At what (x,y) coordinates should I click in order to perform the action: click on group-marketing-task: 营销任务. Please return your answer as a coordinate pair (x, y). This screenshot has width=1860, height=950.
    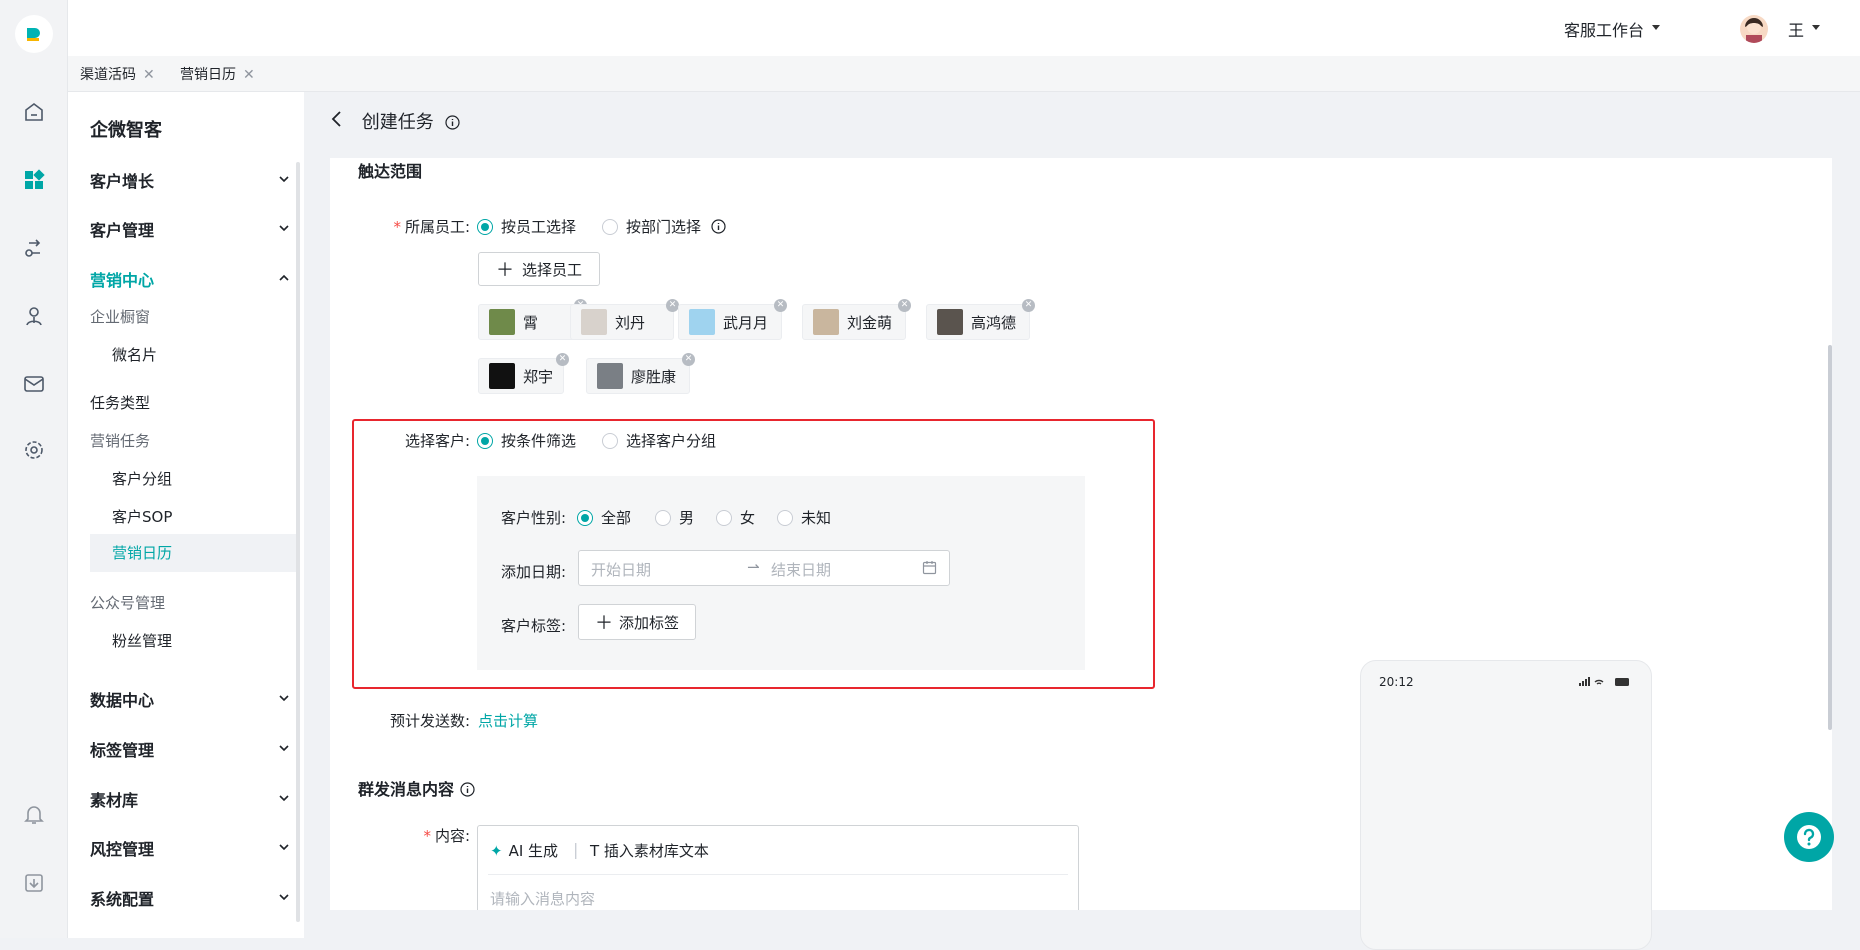
    Looking at the image, I should click on (120, 441).